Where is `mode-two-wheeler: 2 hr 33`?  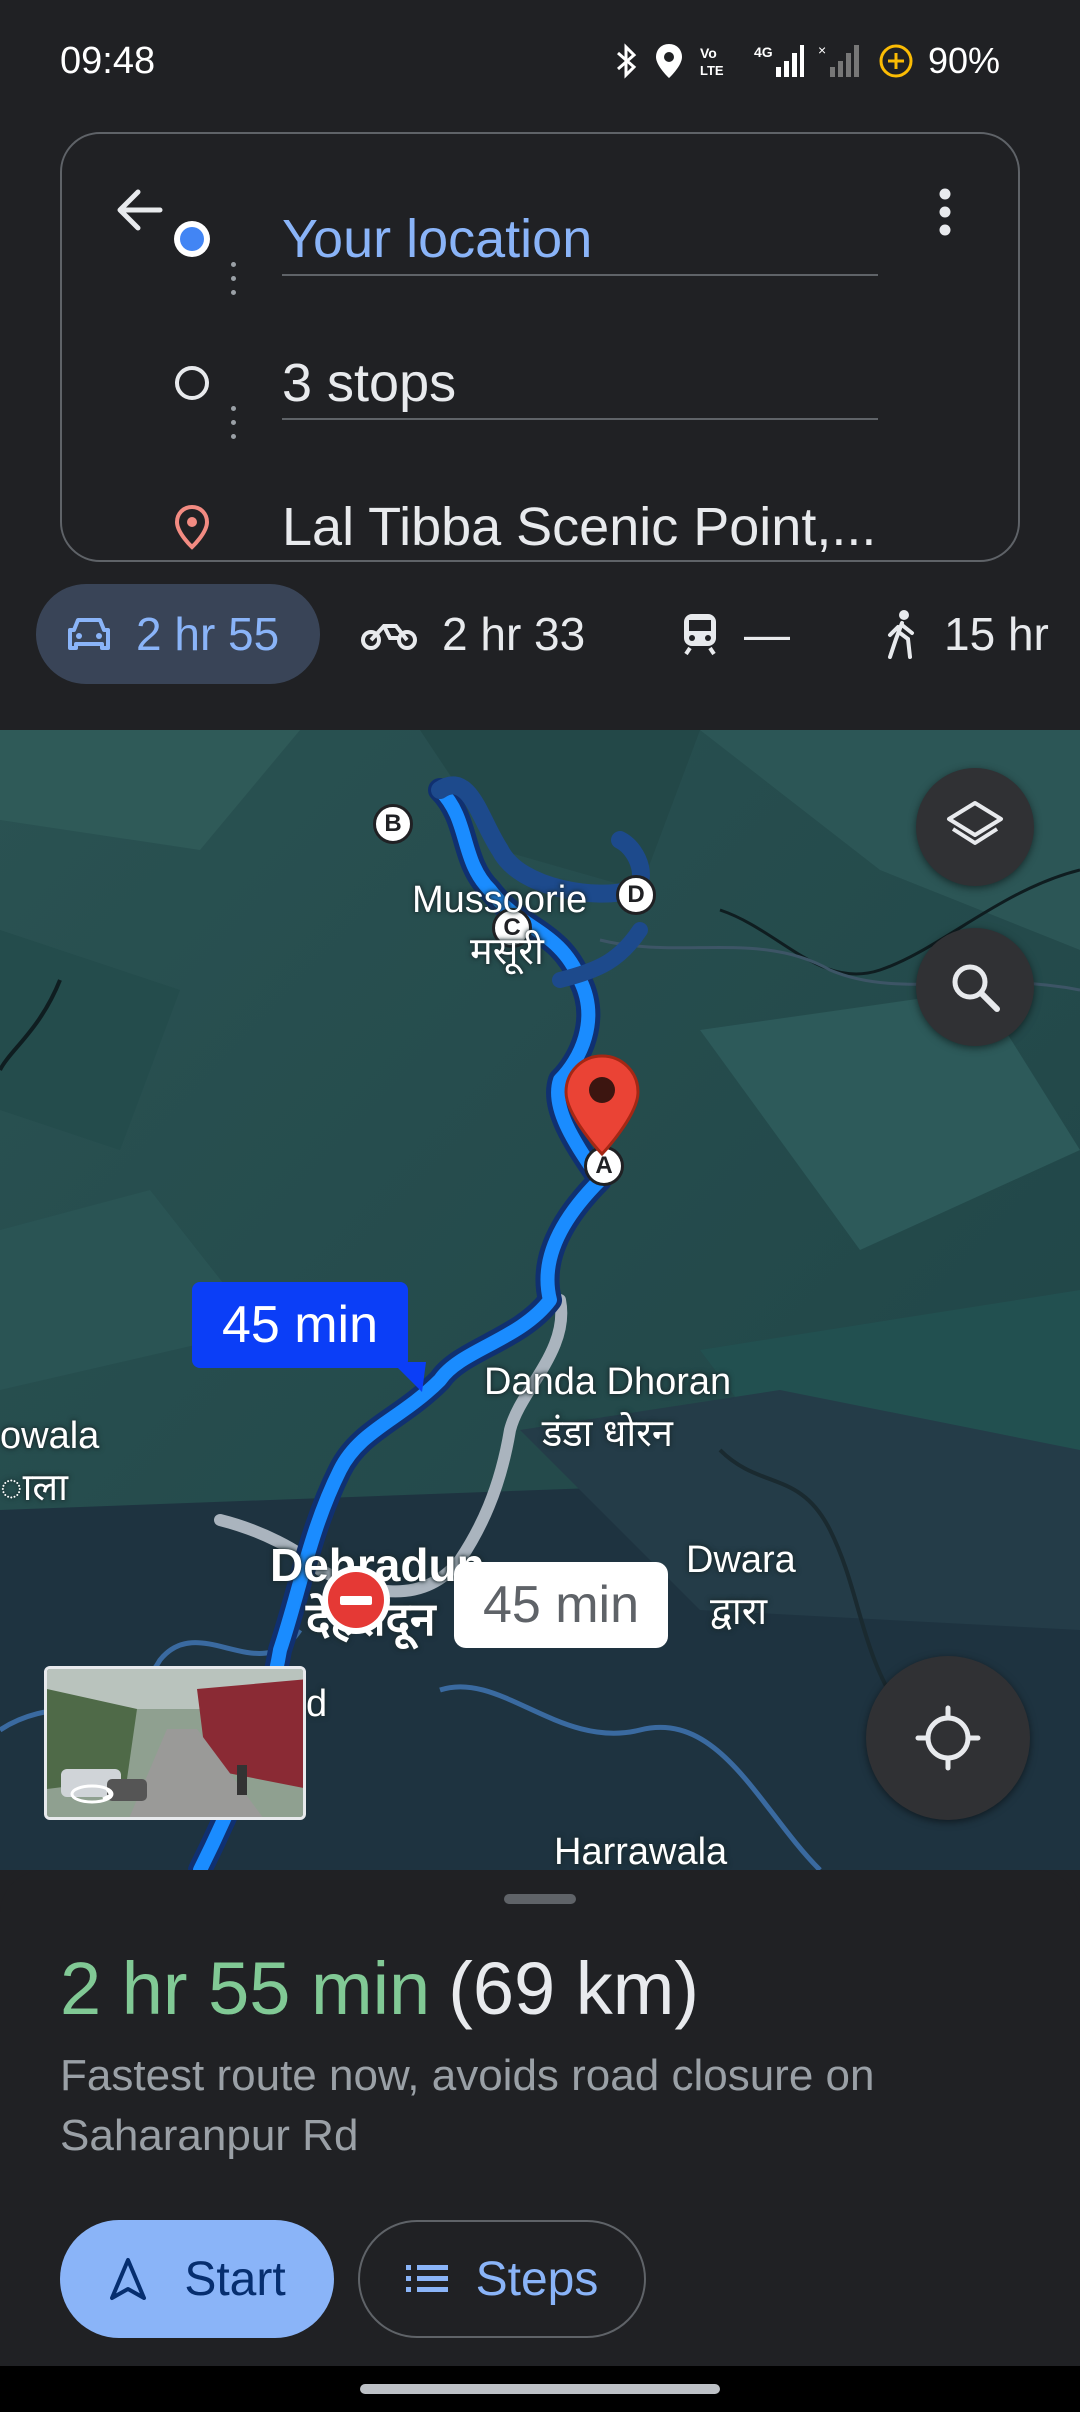 mode-two-wheeler: 2 hr 33 is located at coordinates (472, 634).